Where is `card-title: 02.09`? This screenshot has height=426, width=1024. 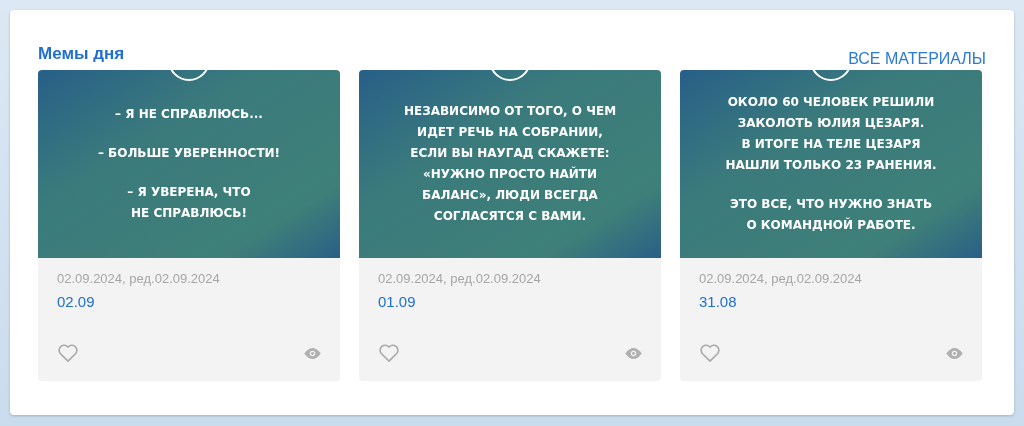 card-title: 02.09 is located at coordinates (189, 301).